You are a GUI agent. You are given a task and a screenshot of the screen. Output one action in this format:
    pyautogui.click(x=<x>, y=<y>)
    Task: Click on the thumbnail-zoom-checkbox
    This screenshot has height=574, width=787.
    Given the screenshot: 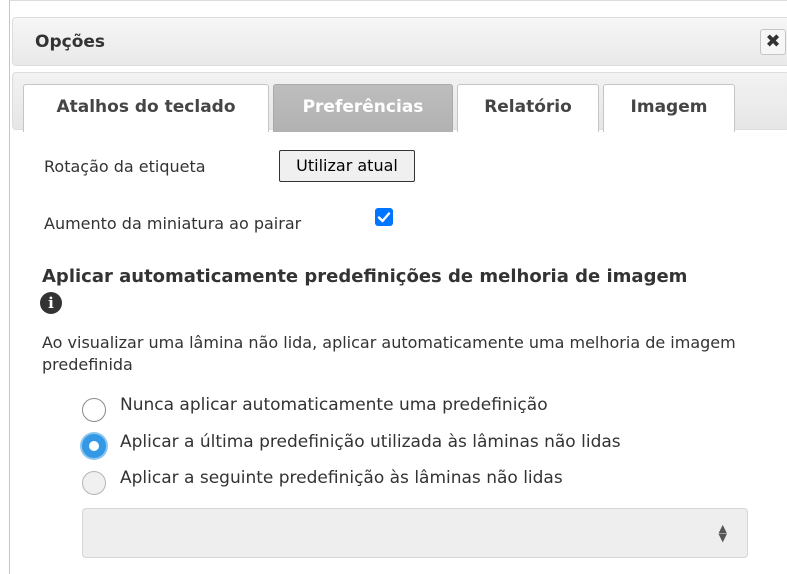 What is the action you would take?
    pyautogui.click(x=384, y=217)
    